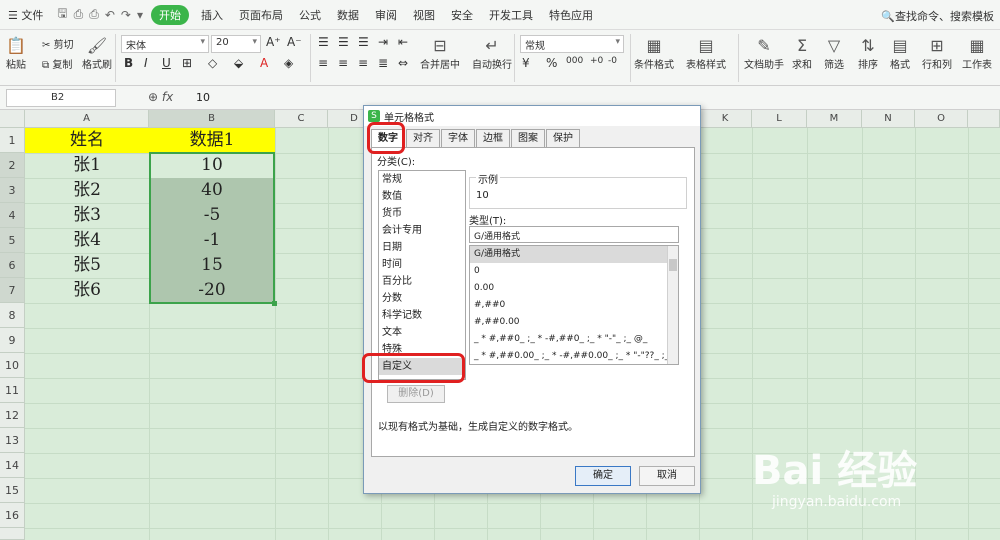 This screenshot has width=1000, height=540. What do you see at coordinates (167, 97) in the screenshot?
I see `fx-icon: fx` at bounding box center [167, 97].